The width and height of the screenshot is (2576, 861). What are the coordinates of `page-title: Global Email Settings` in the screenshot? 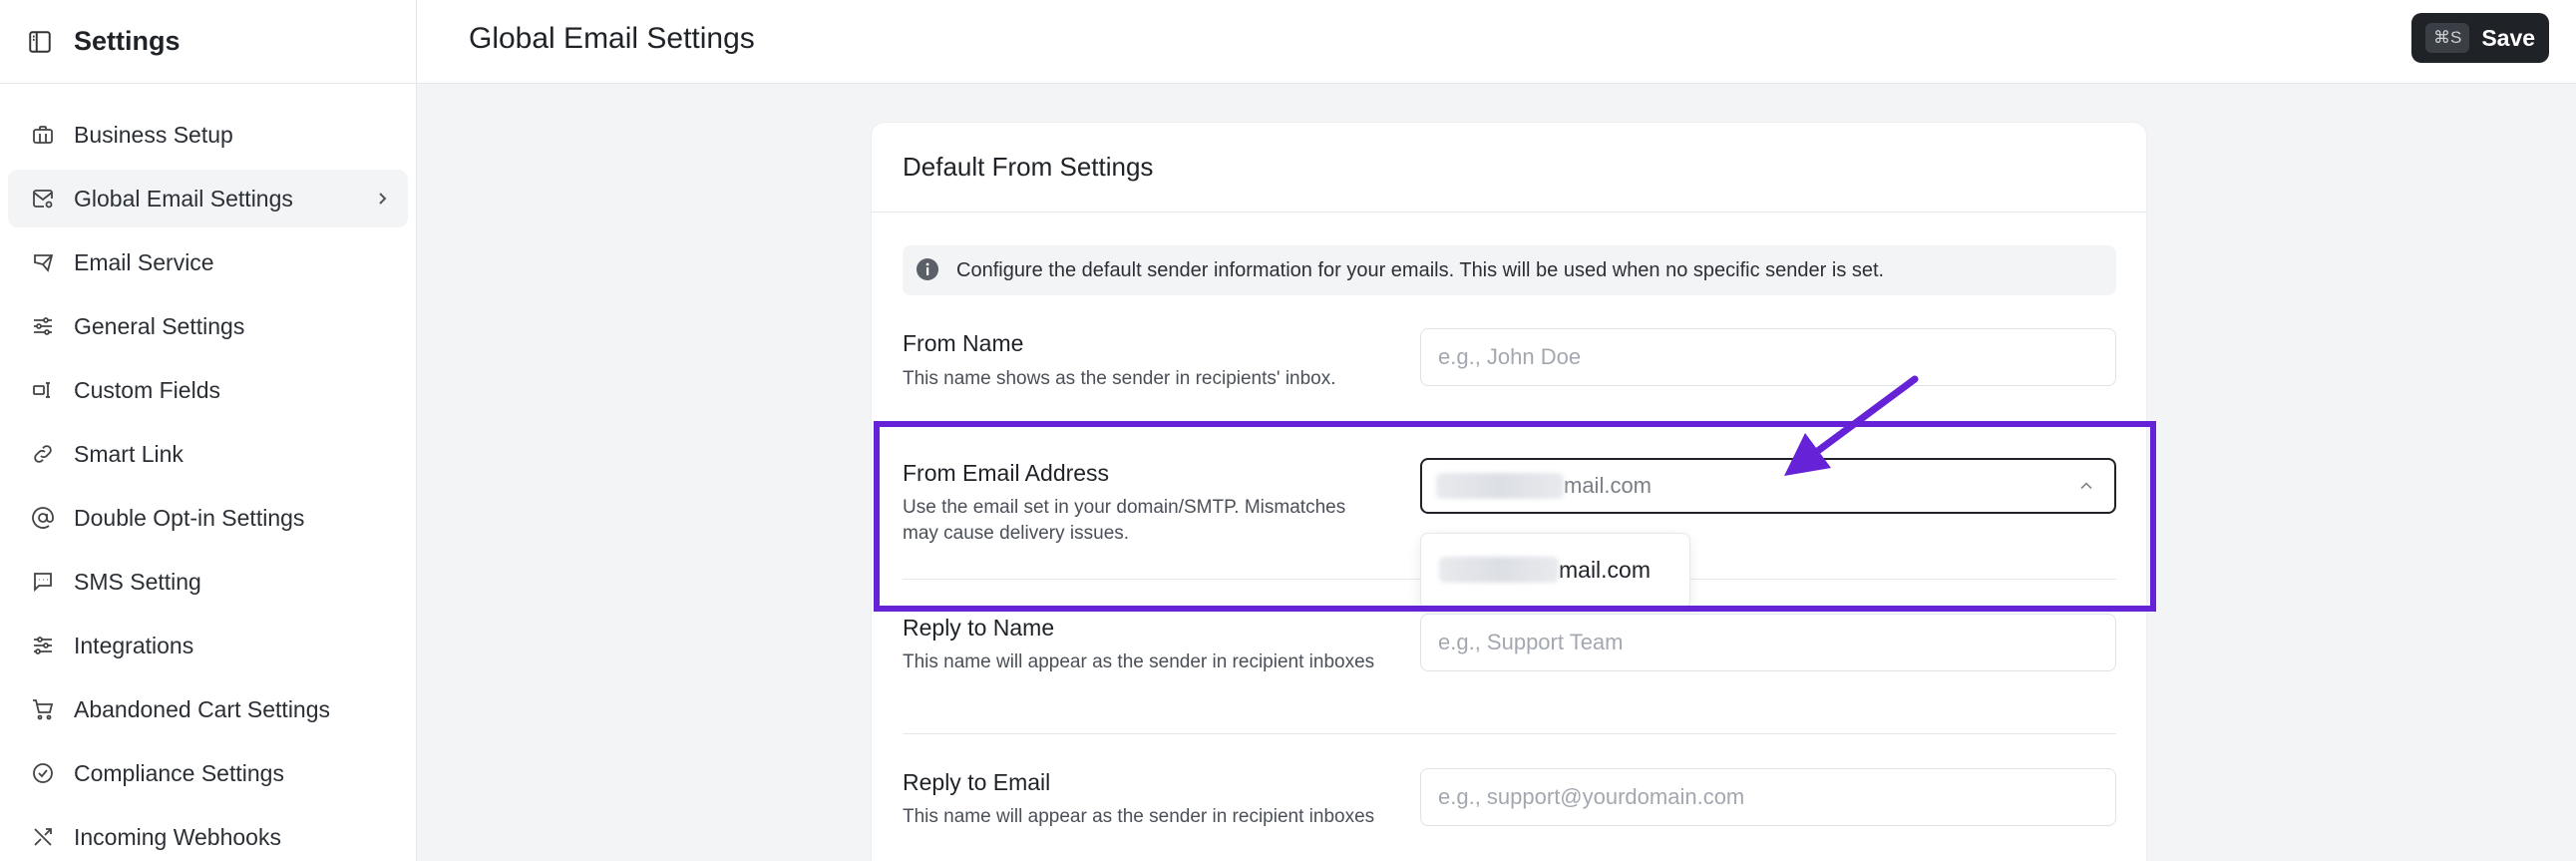 It's located at (612, 38).